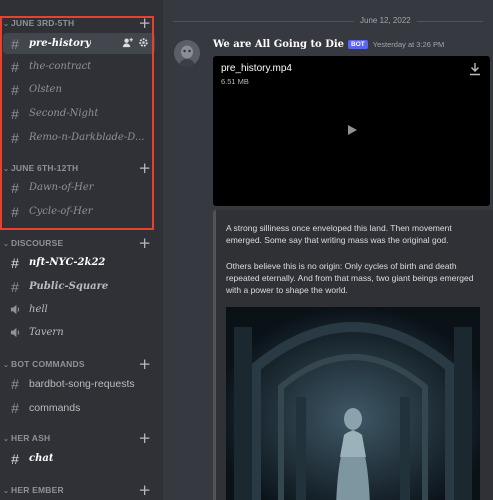 The width and height of the screenshot is (493, 500). Describe the element at coordinates (55, 407) in the screenshot. I see `channel-name: commands` at that location.